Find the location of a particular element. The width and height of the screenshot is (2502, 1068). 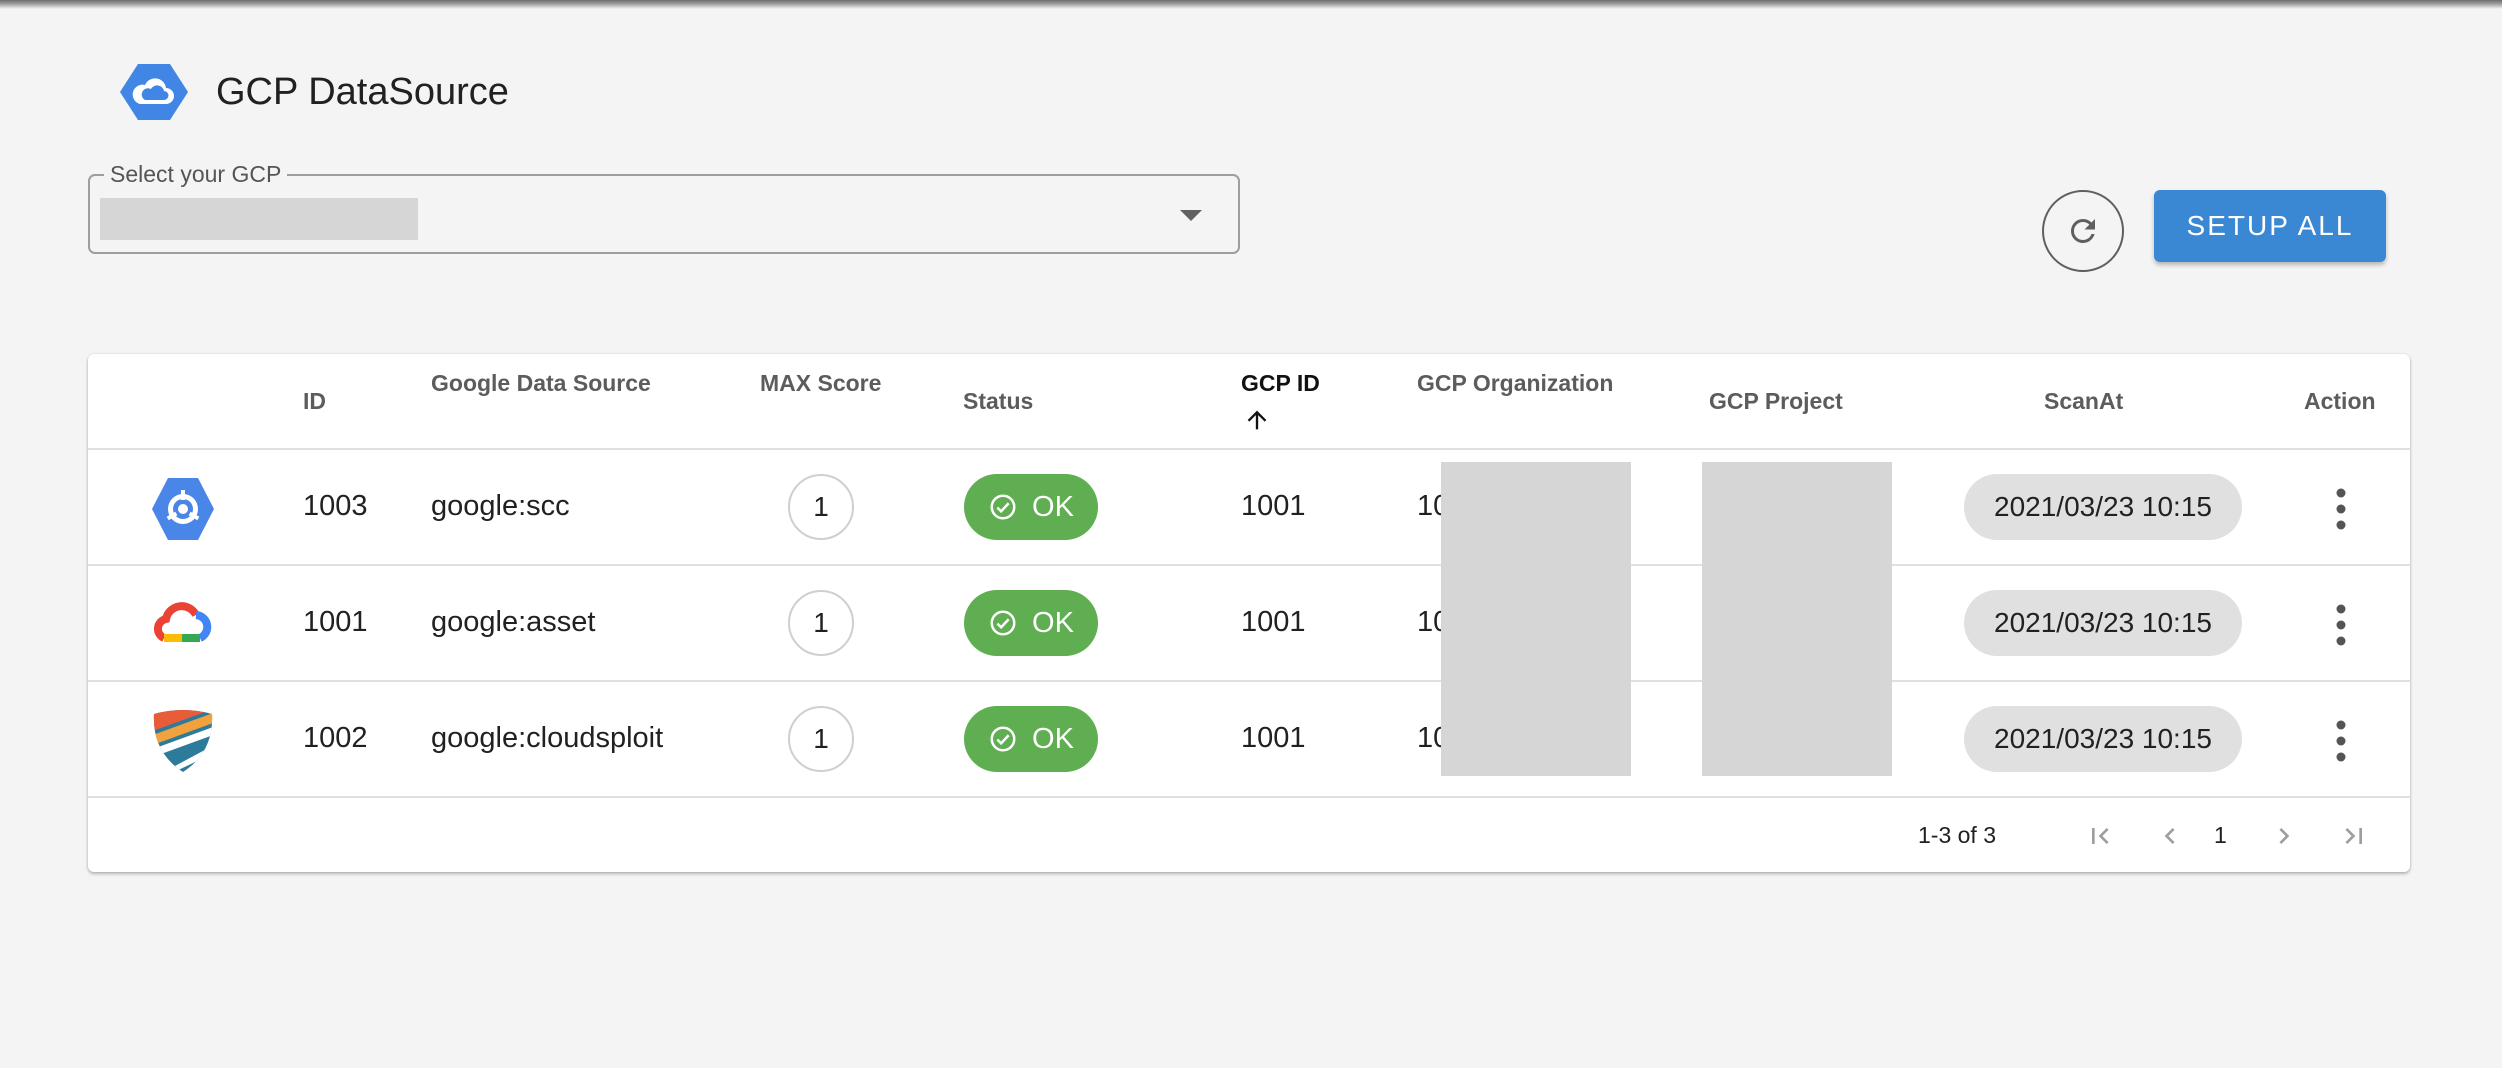

setup-all-button: SETUP ALL is located at coordinates (2270, 226).